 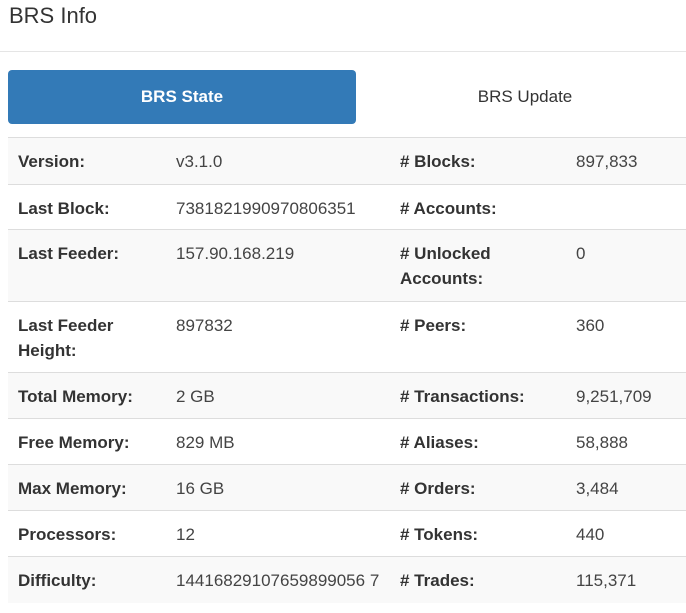 What do you see at coordinates (64, 208) in the screenshot?
I see `last-block-label: Last Block:` at bounding box center [64, 208].